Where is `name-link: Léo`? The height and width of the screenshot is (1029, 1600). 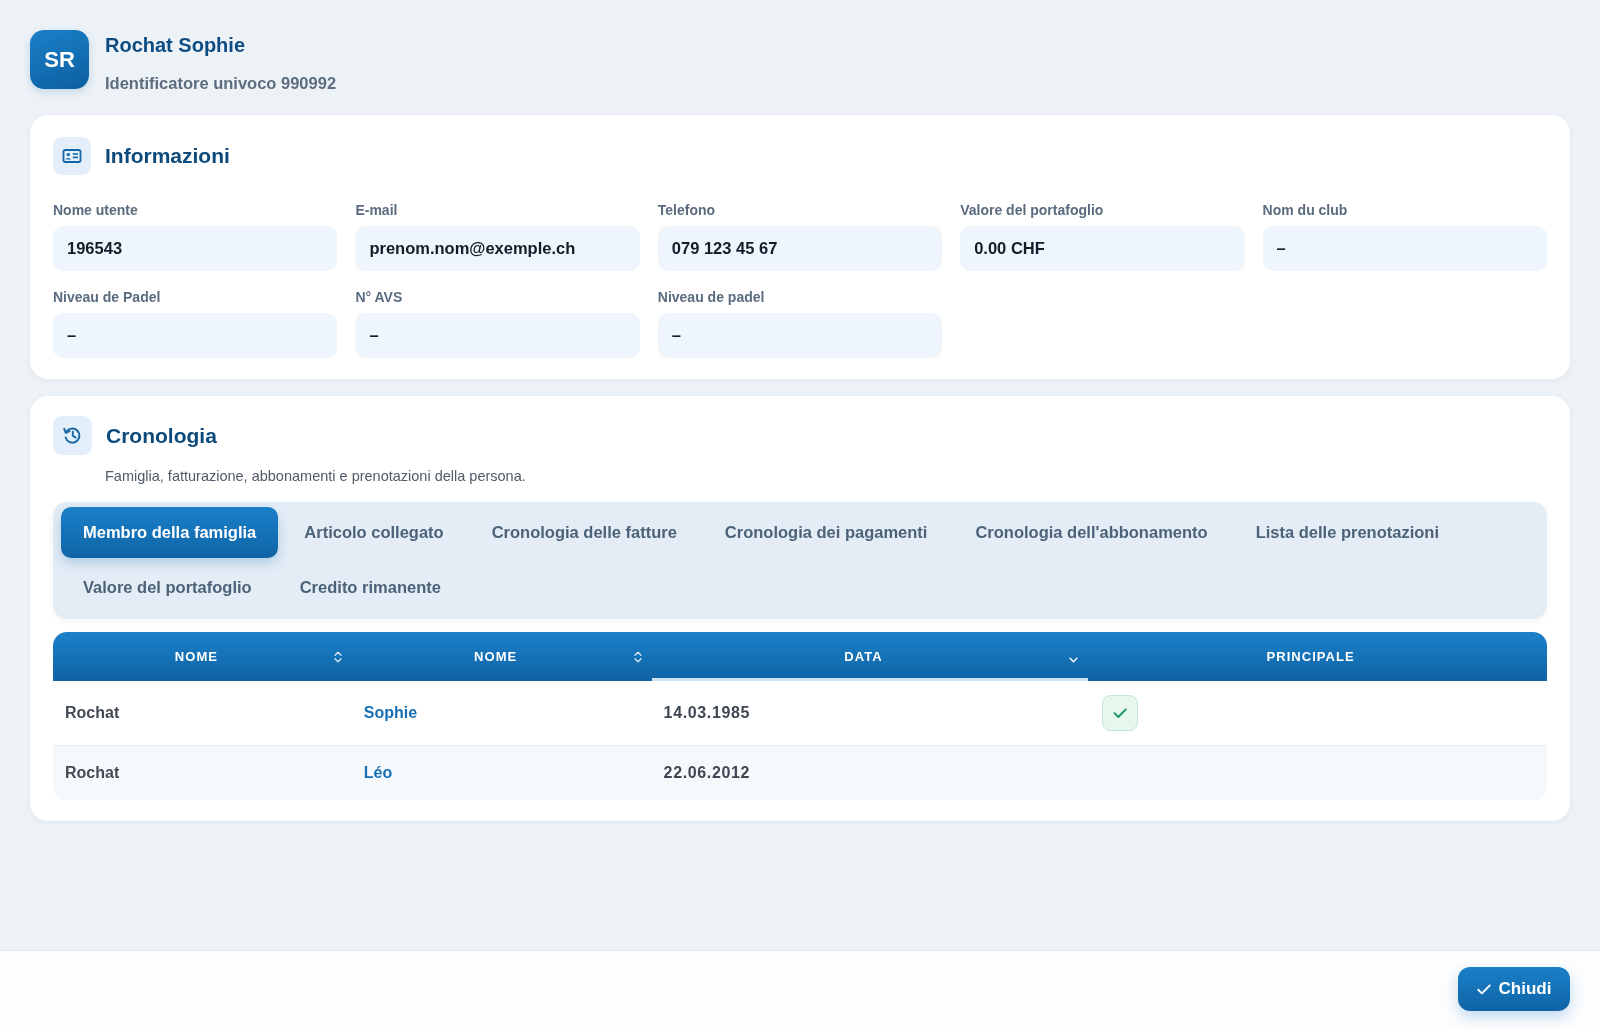
name-link: Léo is located at coordinates (378, 772).